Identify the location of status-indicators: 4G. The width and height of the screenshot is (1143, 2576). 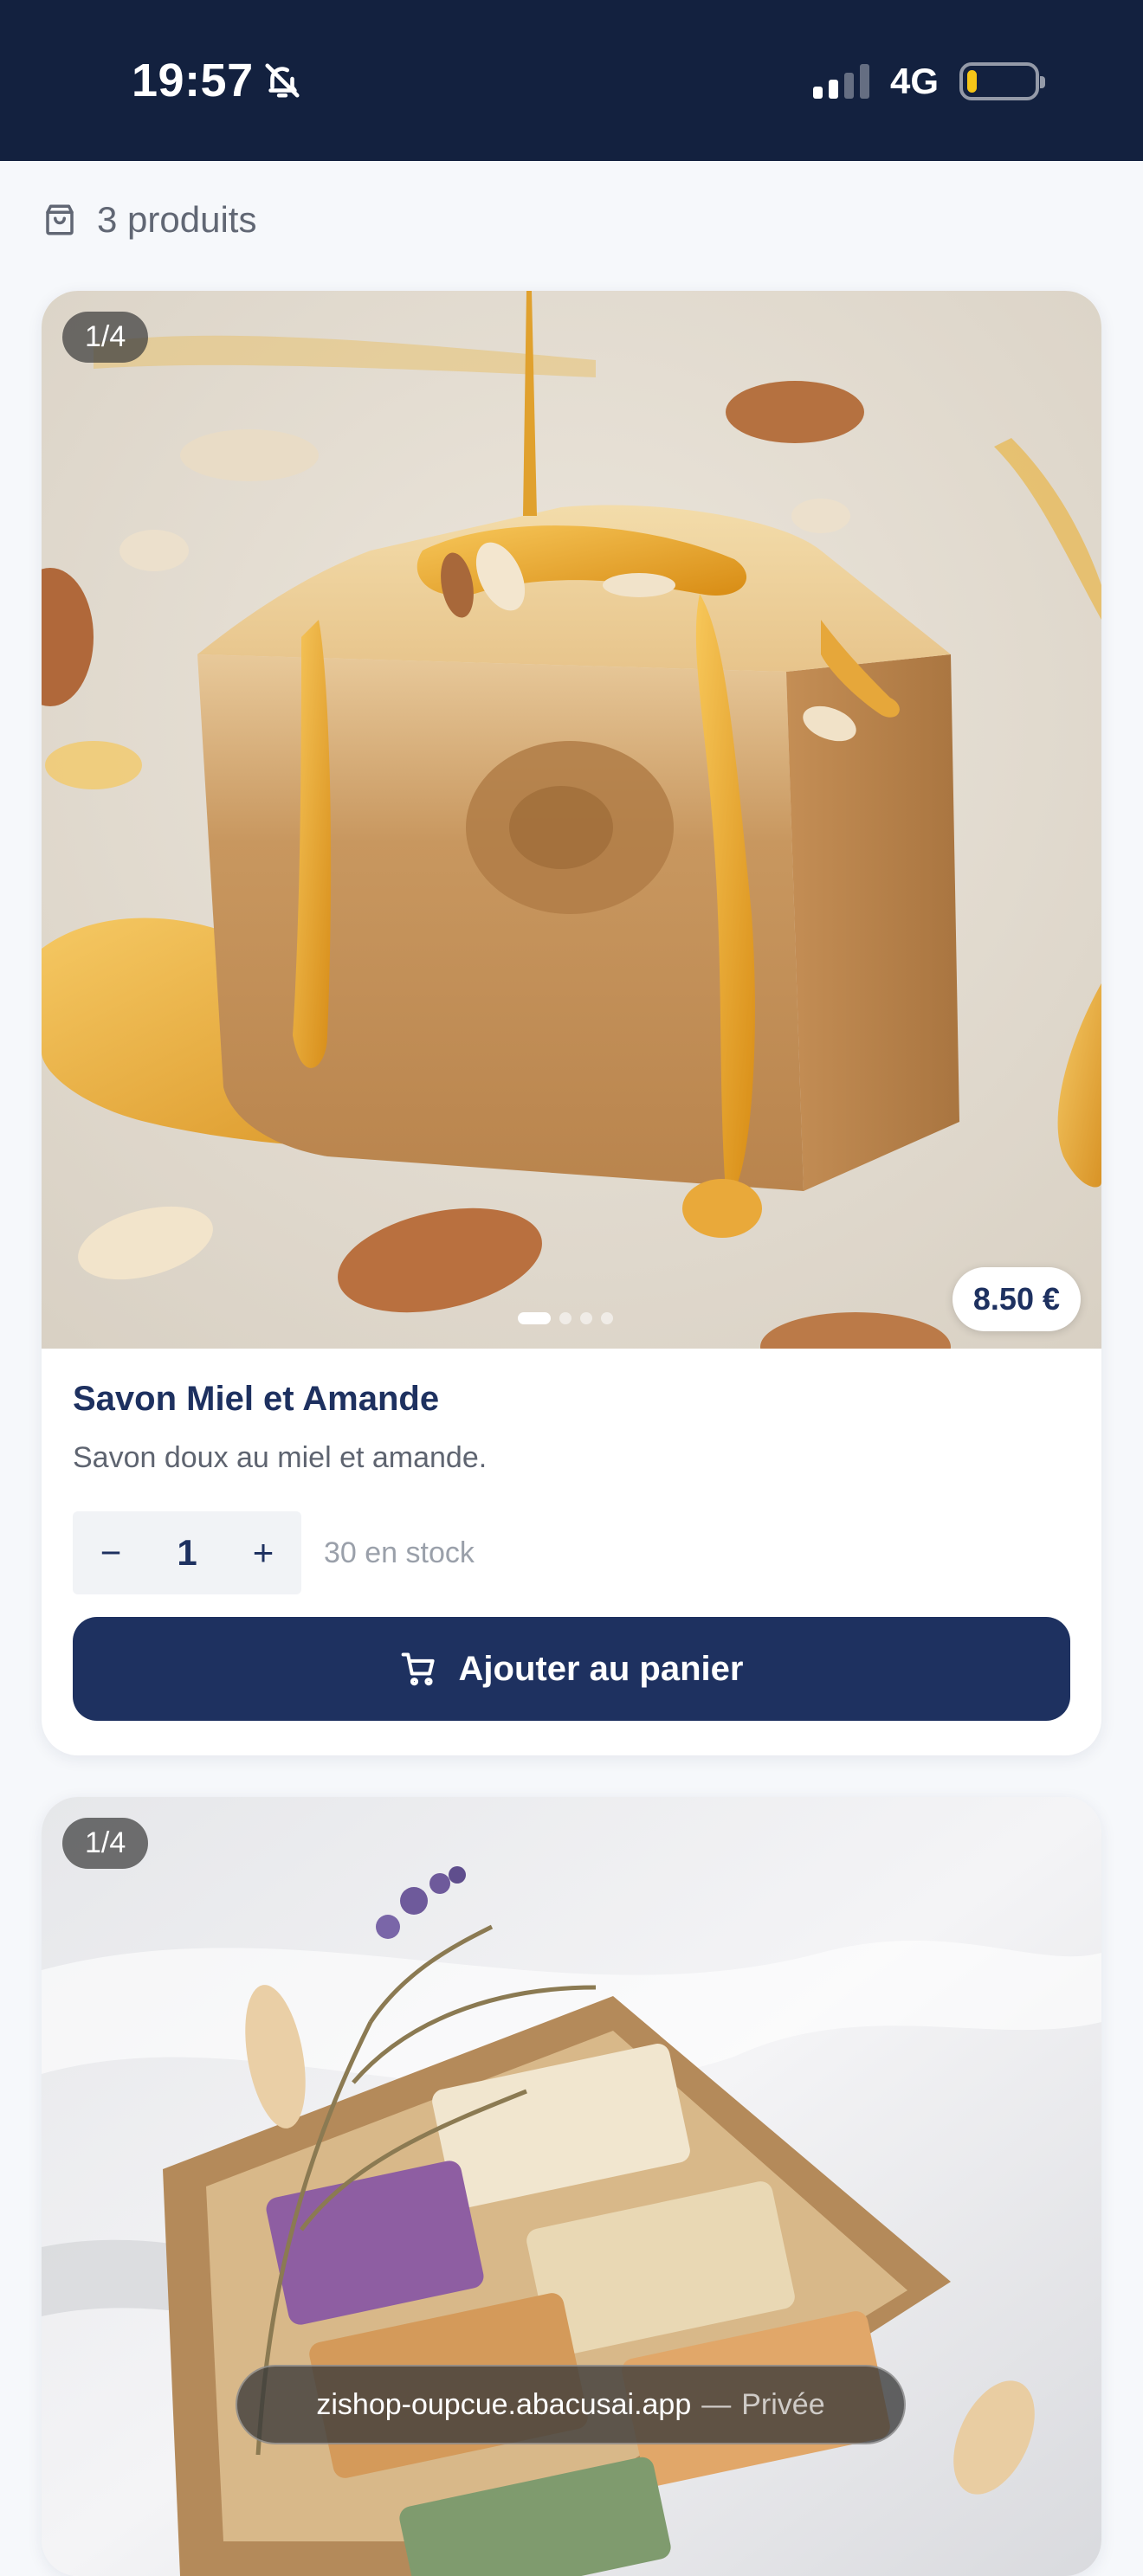
(929, 81).